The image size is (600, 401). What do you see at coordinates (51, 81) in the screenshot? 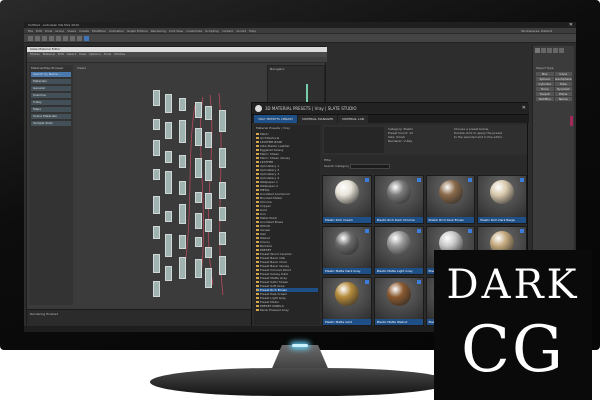
I see `browser-group: Materials` at bounding box center [51, 81].